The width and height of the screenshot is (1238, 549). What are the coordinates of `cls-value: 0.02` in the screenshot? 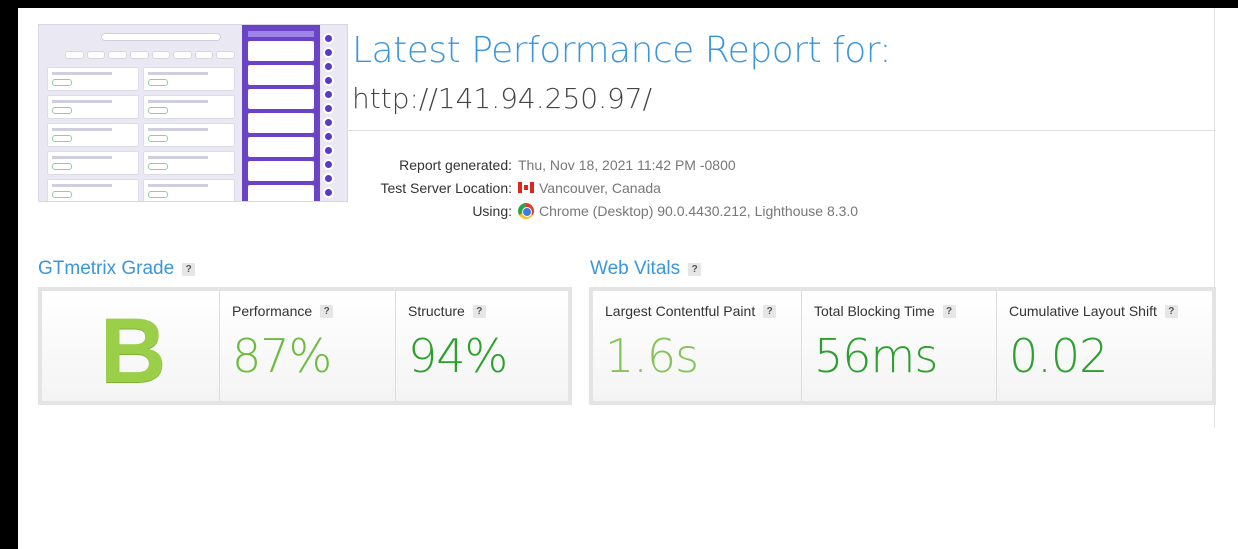 It's located at (1058, 356).